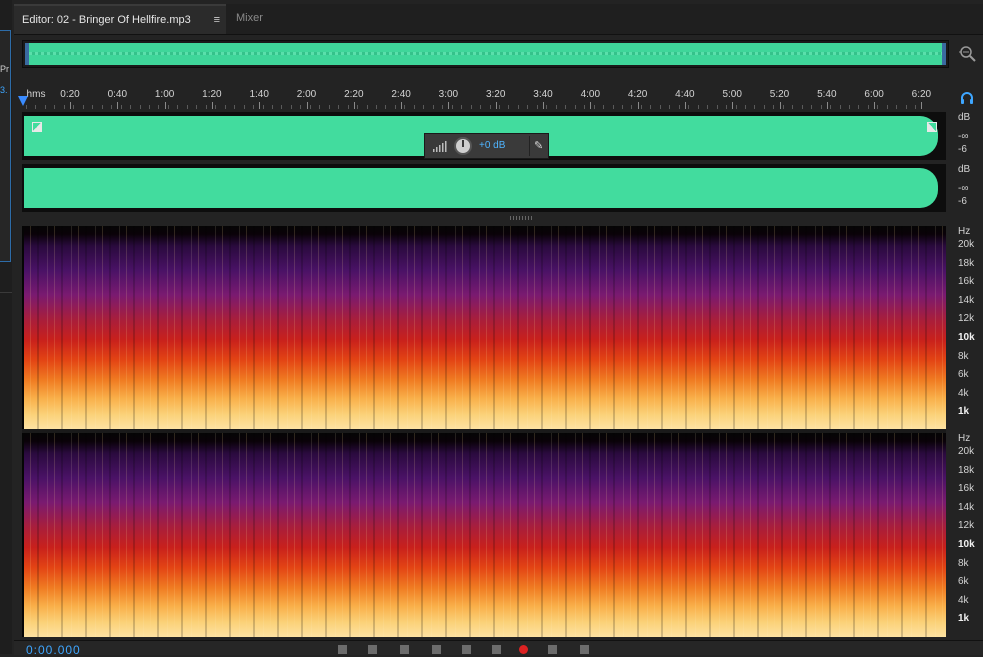 Image resolution: width=983 pixels, height=657 pixels. What do you see at coordinates (963, 188) in the screenshot?
I see `db-label: -∞` at bounding box center [963, 188].